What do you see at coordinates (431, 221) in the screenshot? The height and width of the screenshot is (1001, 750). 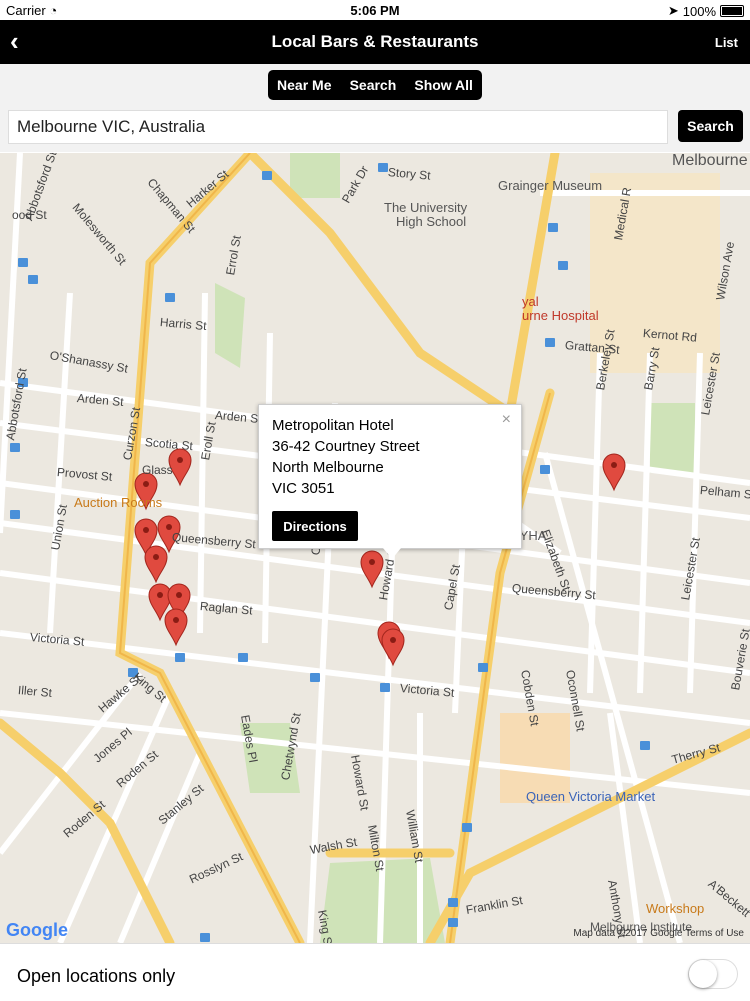 I see `poi-label: High School` at bounding box center [431, 221].